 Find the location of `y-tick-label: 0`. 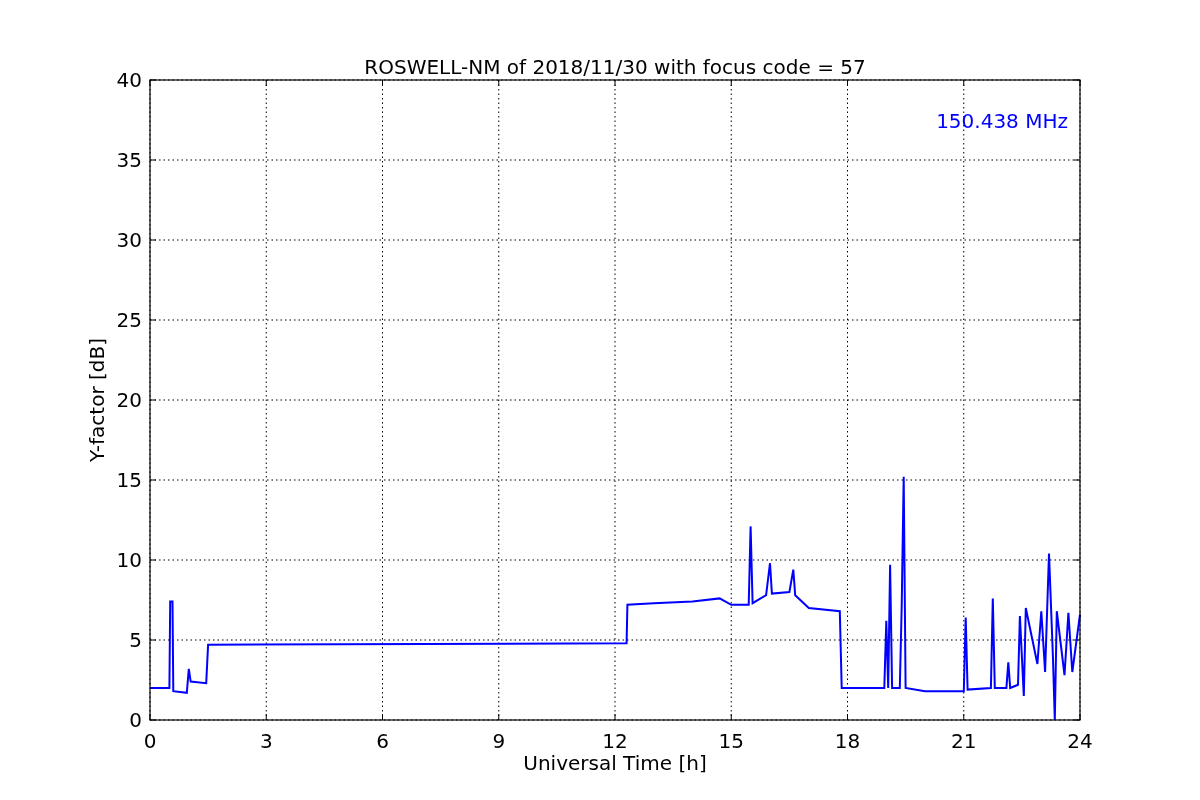

y-tick-label: 0 is located at coordinates (135, 720).